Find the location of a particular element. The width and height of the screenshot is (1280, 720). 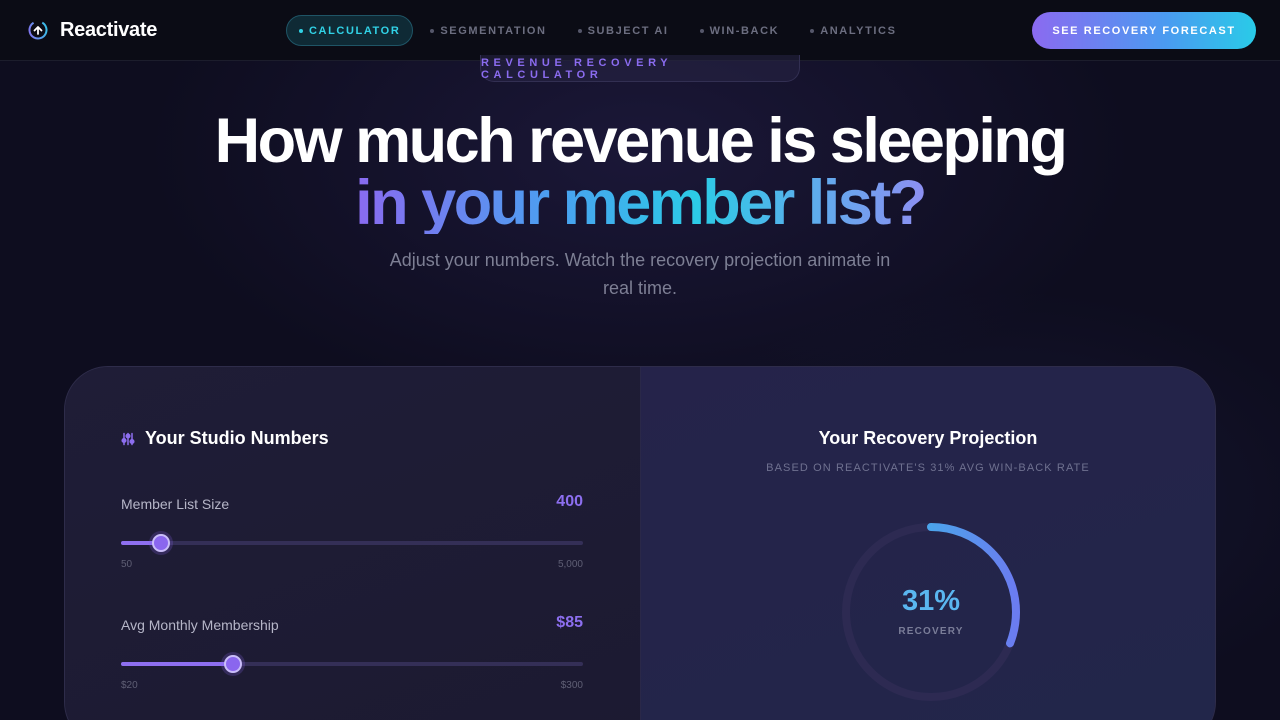

sliders-icon is located at coordinates (128, 438).